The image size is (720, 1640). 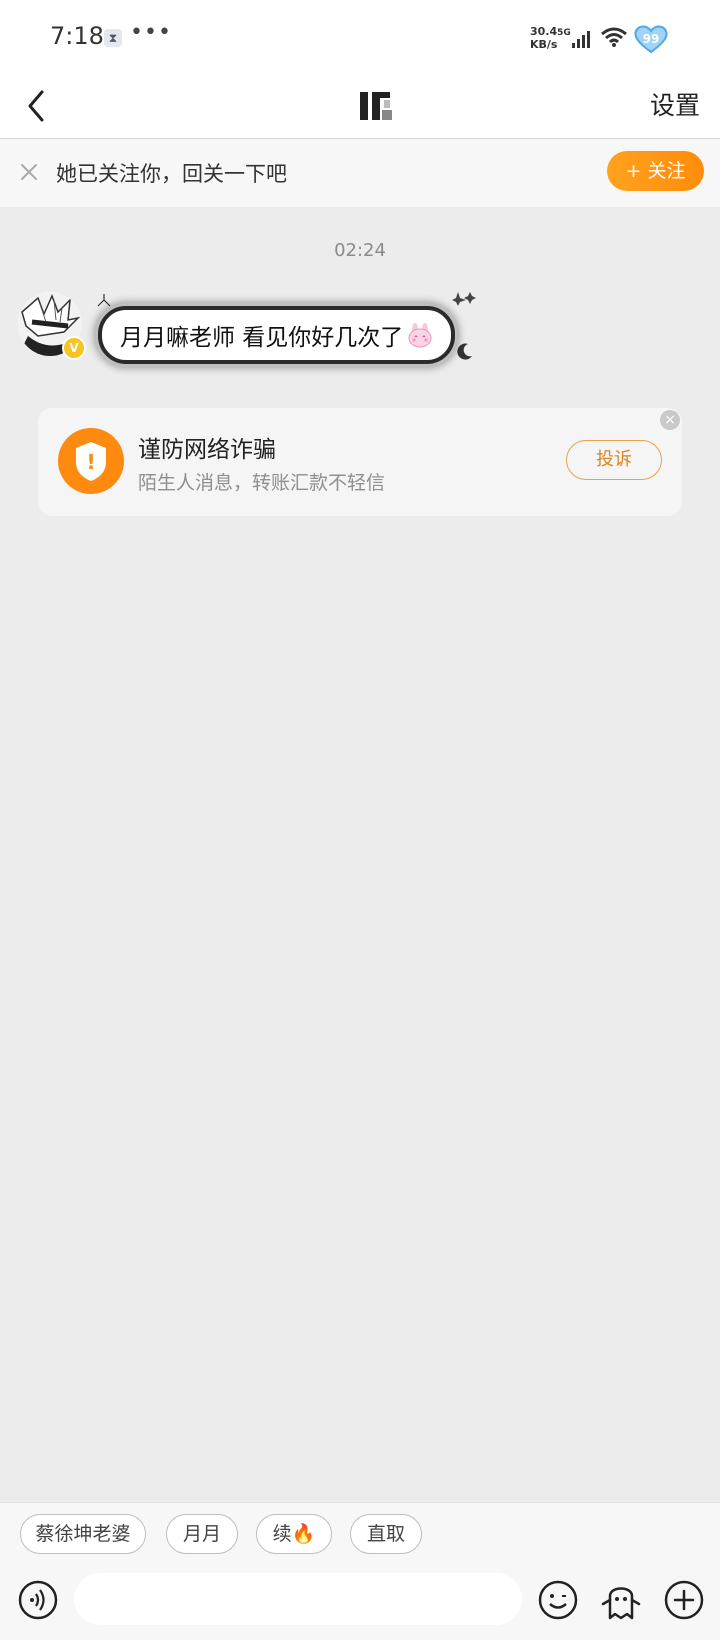 I want to click on back-arrow-icon, so click(x=38, y=106).